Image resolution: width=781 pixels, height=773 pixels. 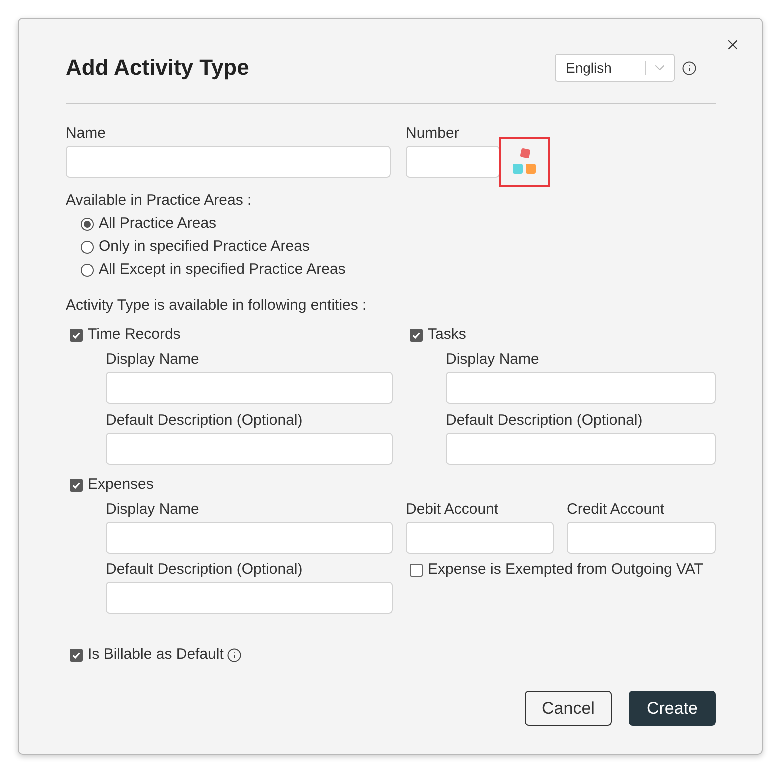 I want to click on number-generator-button, so click(x=524, y=162).